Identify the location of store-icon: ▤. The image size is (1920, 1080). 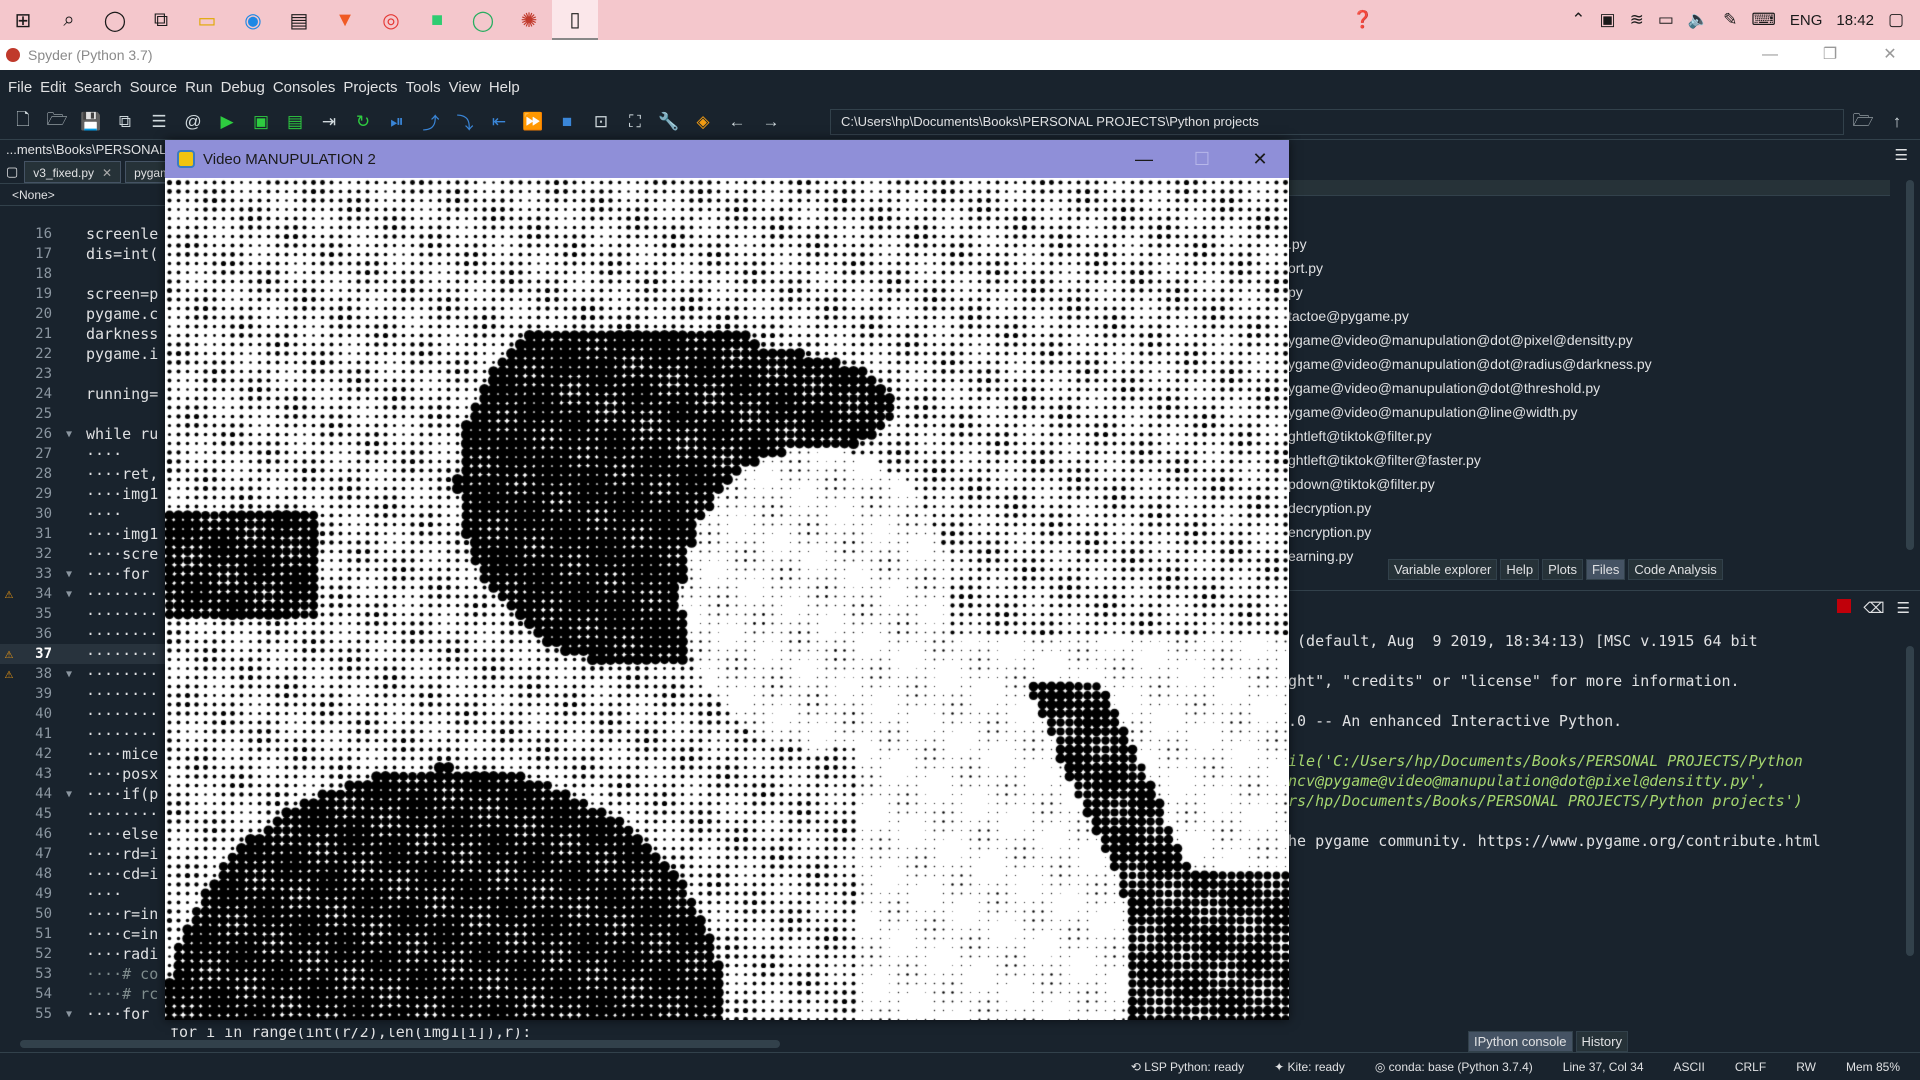
(299, 20).